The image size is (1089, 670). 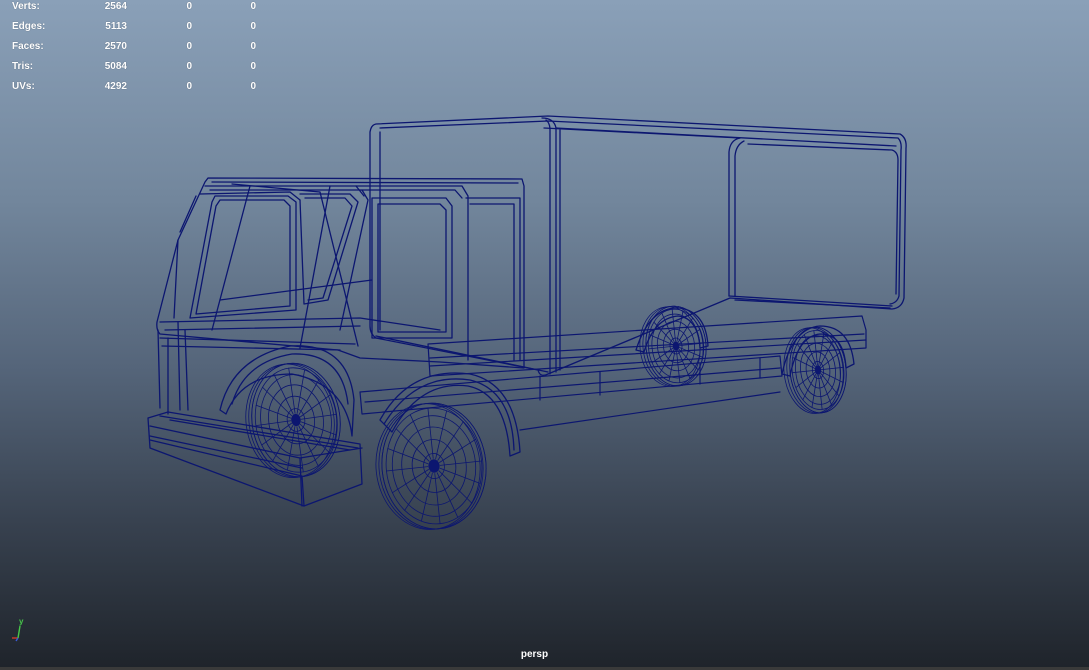 What do you see at coordinates (537, 382) in the screenshot?
I see `wheel-arches` at bounding box center [537, 382].